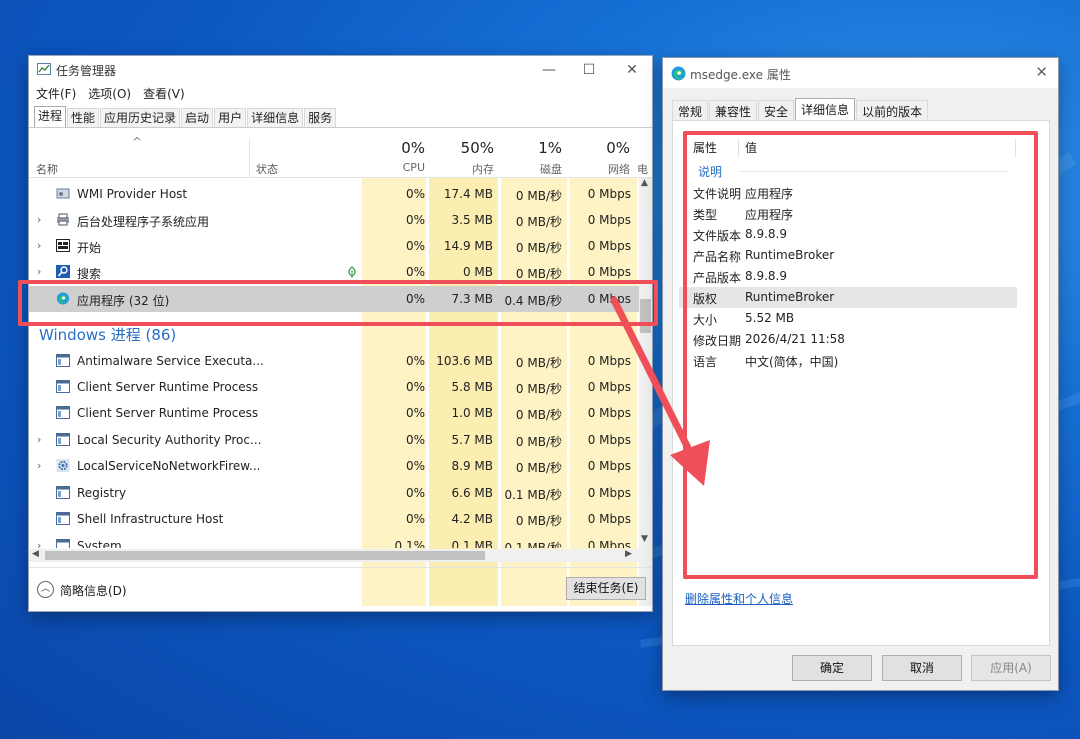 The width and height of the screenshot is (1080, 739). Describe the element at coordinates (468, 246) in the screenshot. I see `memory-value: 14.9 MB` at that location.